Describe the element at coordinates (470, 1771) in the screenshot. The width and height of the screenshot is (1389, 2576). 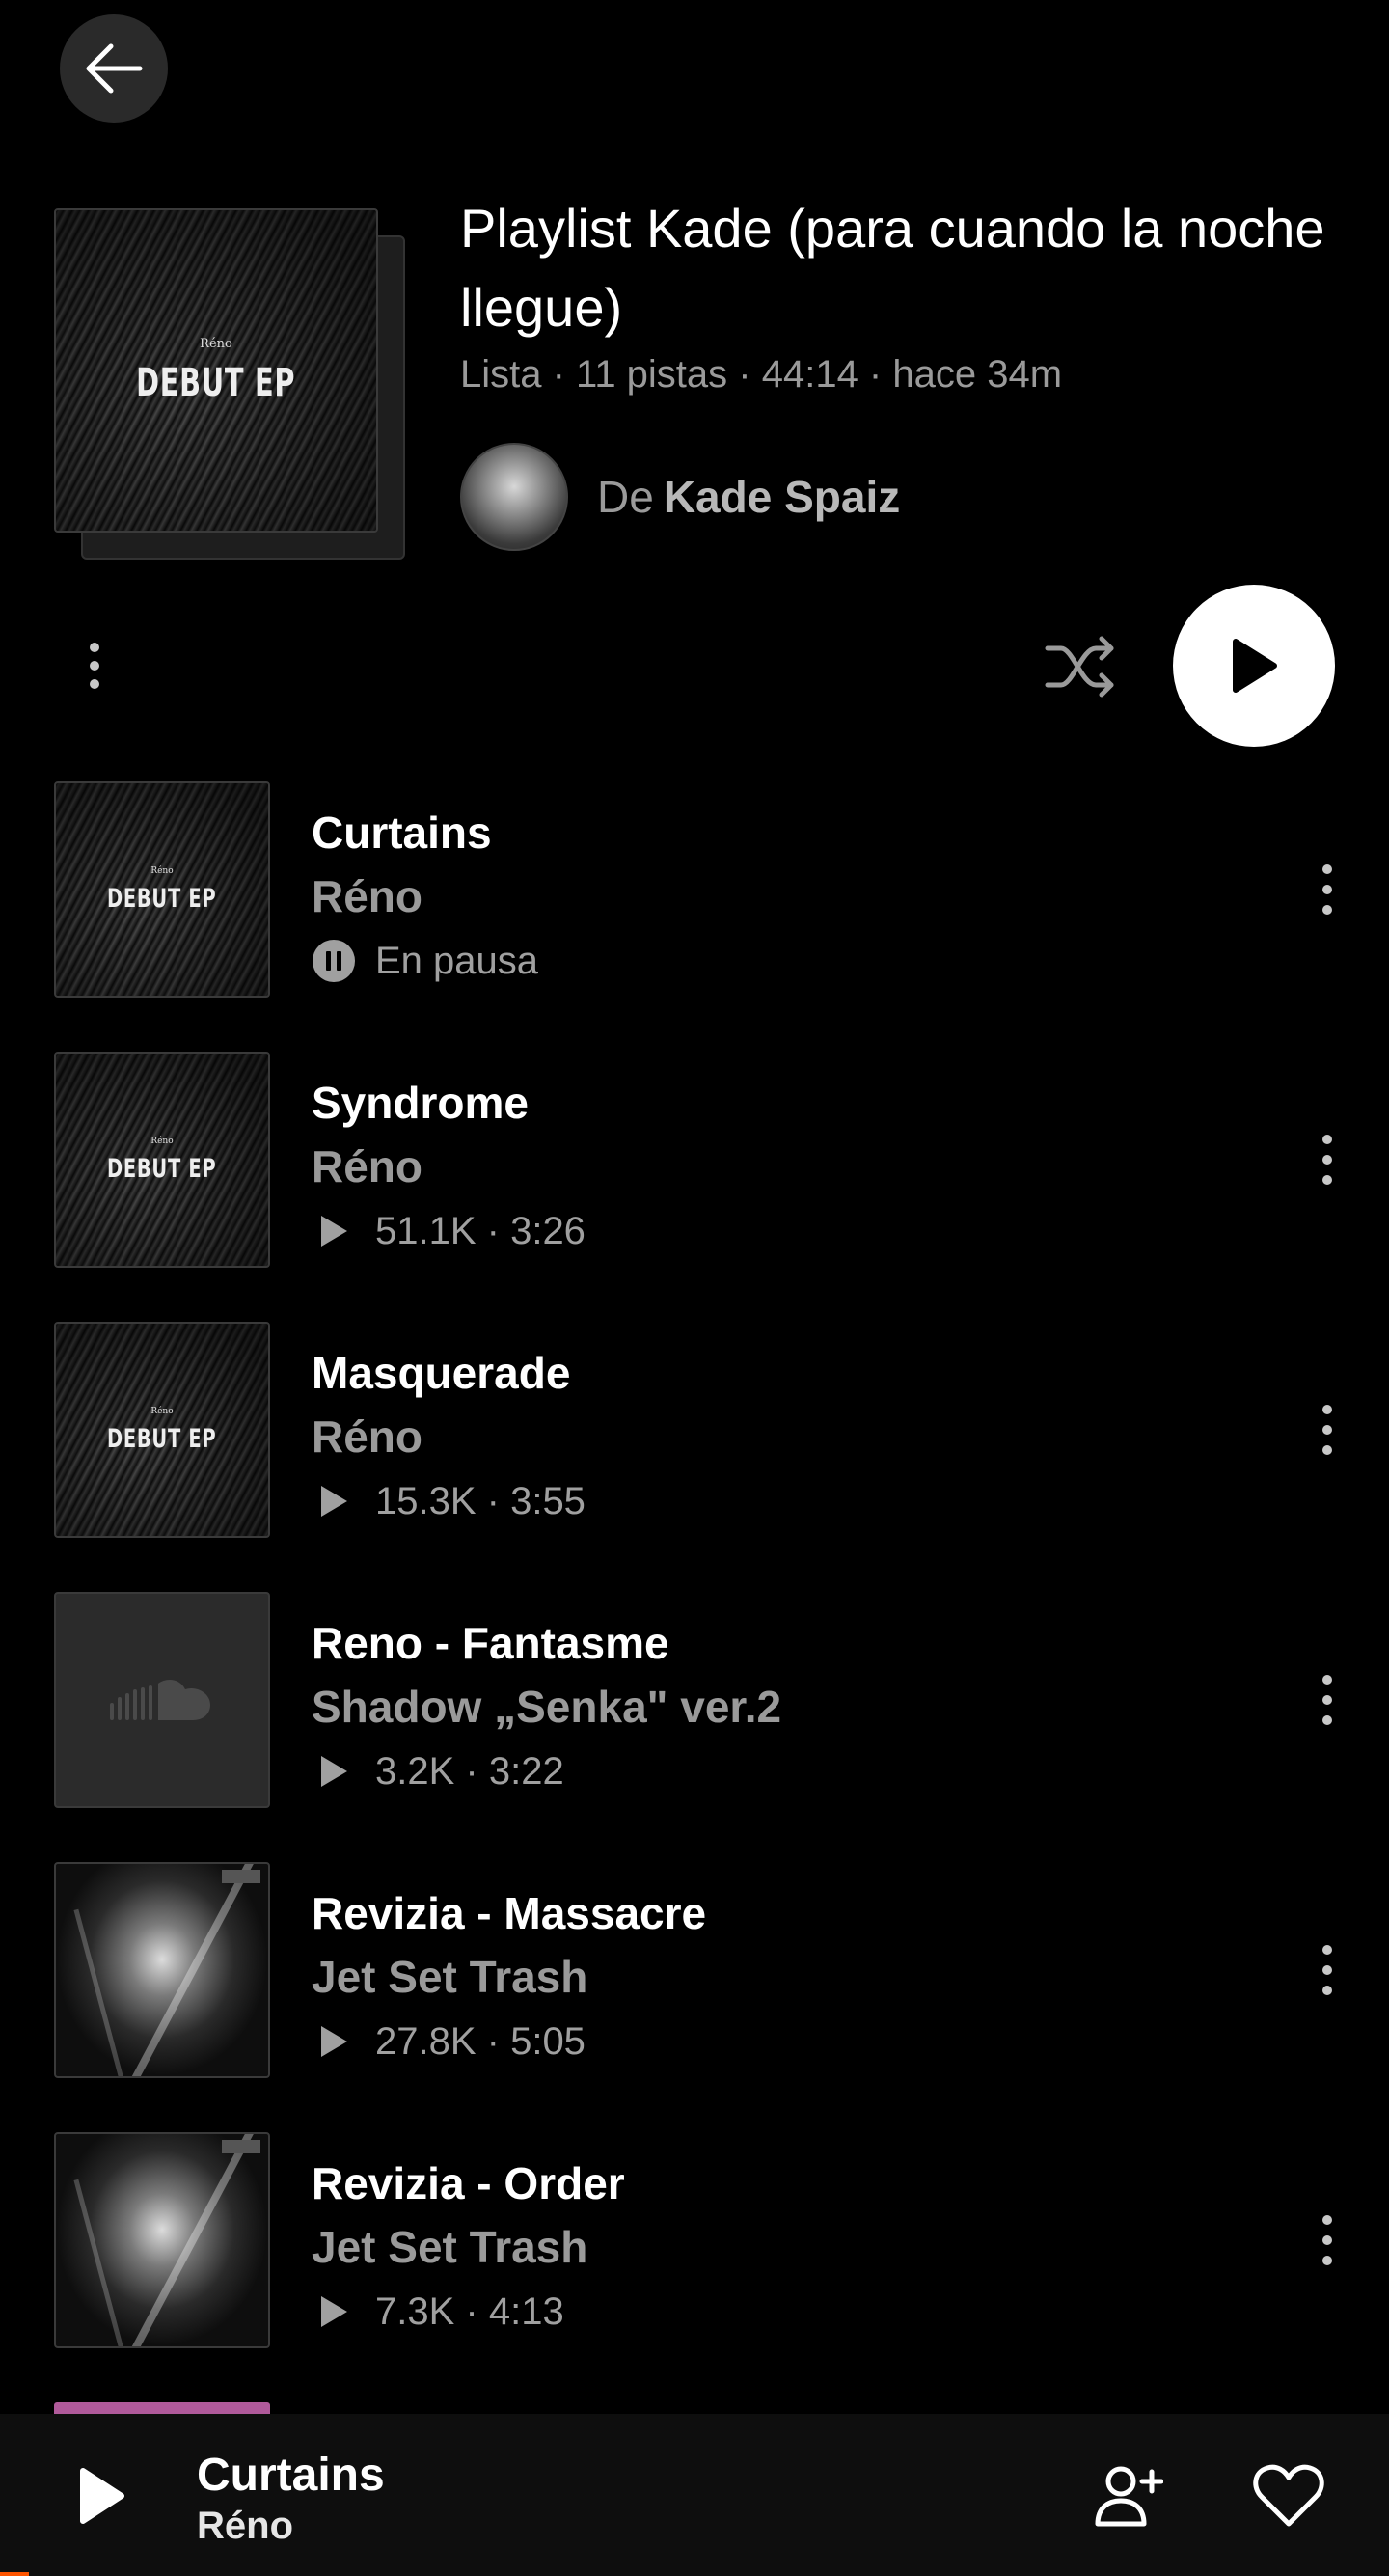
I see `track-stats-text: 3.2K · 3:22` at that location.